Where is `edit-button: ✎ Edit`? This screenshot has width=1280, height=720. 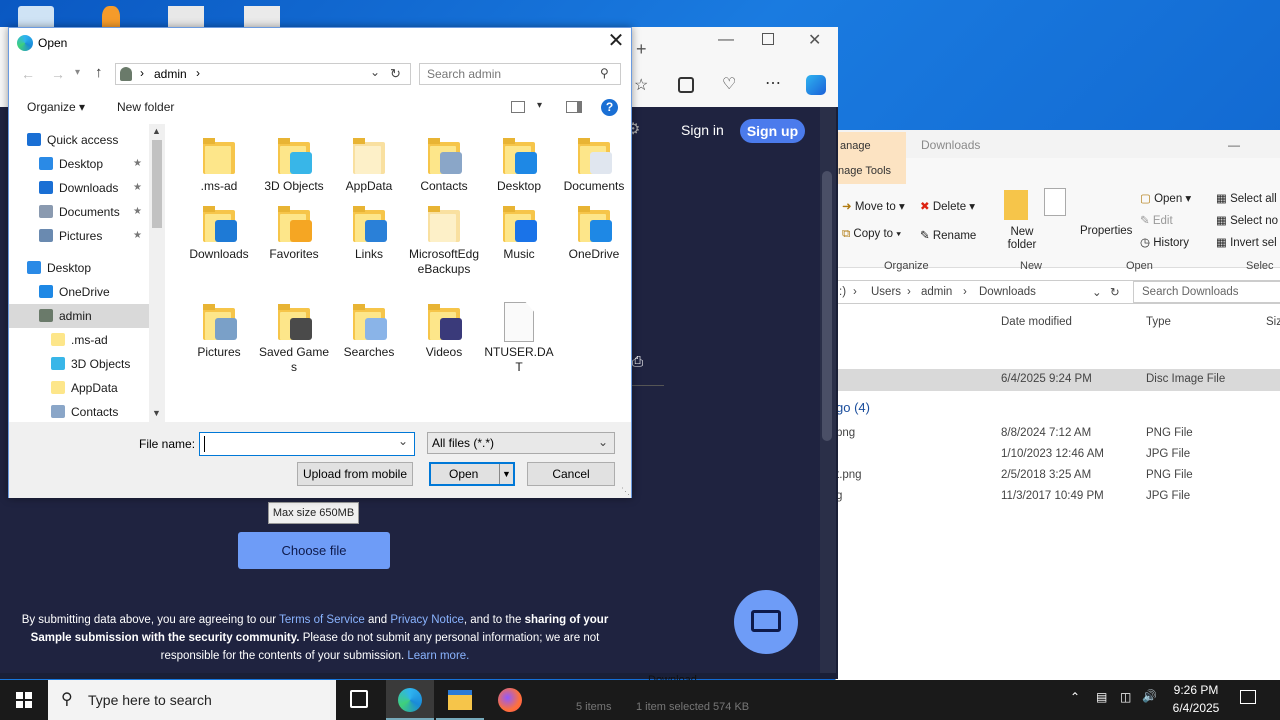 edit-button: ✎ Edit is located at coordinates (1156, 220).